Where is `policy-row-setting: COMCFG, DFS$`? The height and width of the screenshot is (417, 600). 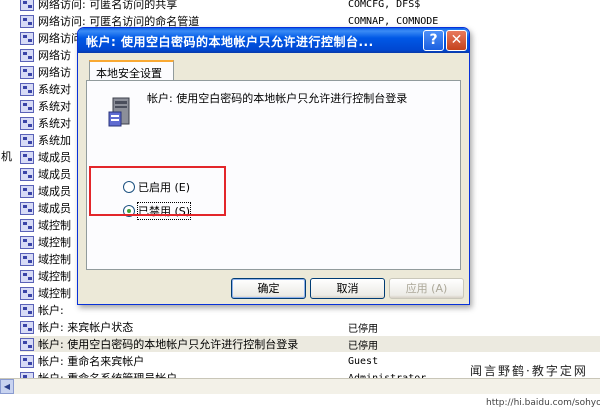 policy-row-setting: COMCFG, DFS$ is located at coordinates (384, 5).